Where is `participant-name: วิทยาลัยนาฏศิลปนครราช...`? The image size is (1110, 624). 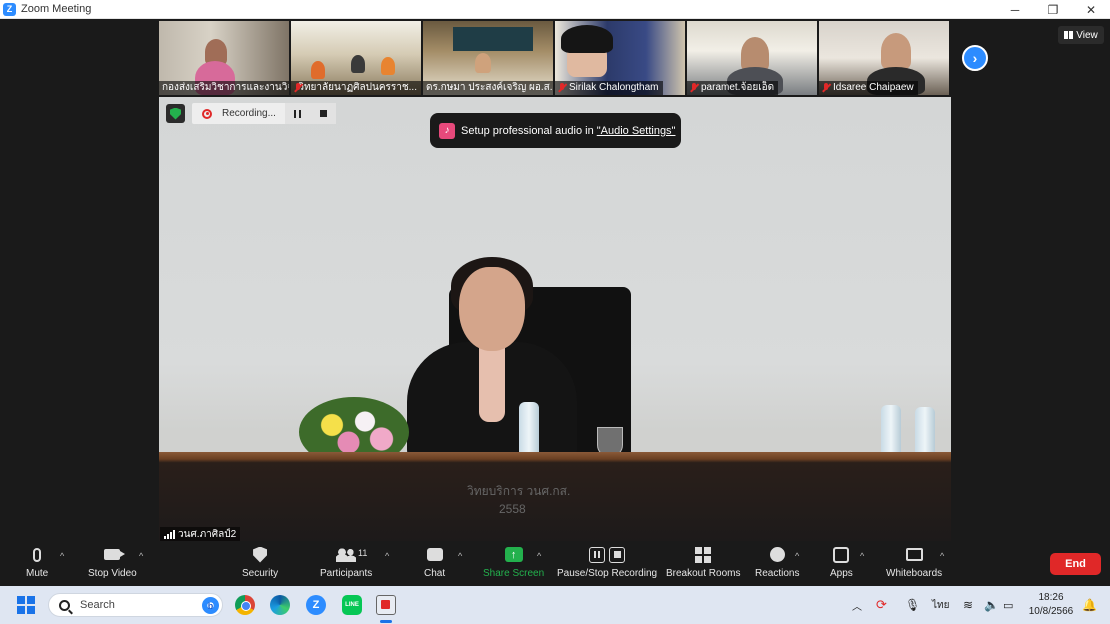 participant-name: วิทยาลัยนาฏศิลปนครราช... is located at coordinates (356, 88).